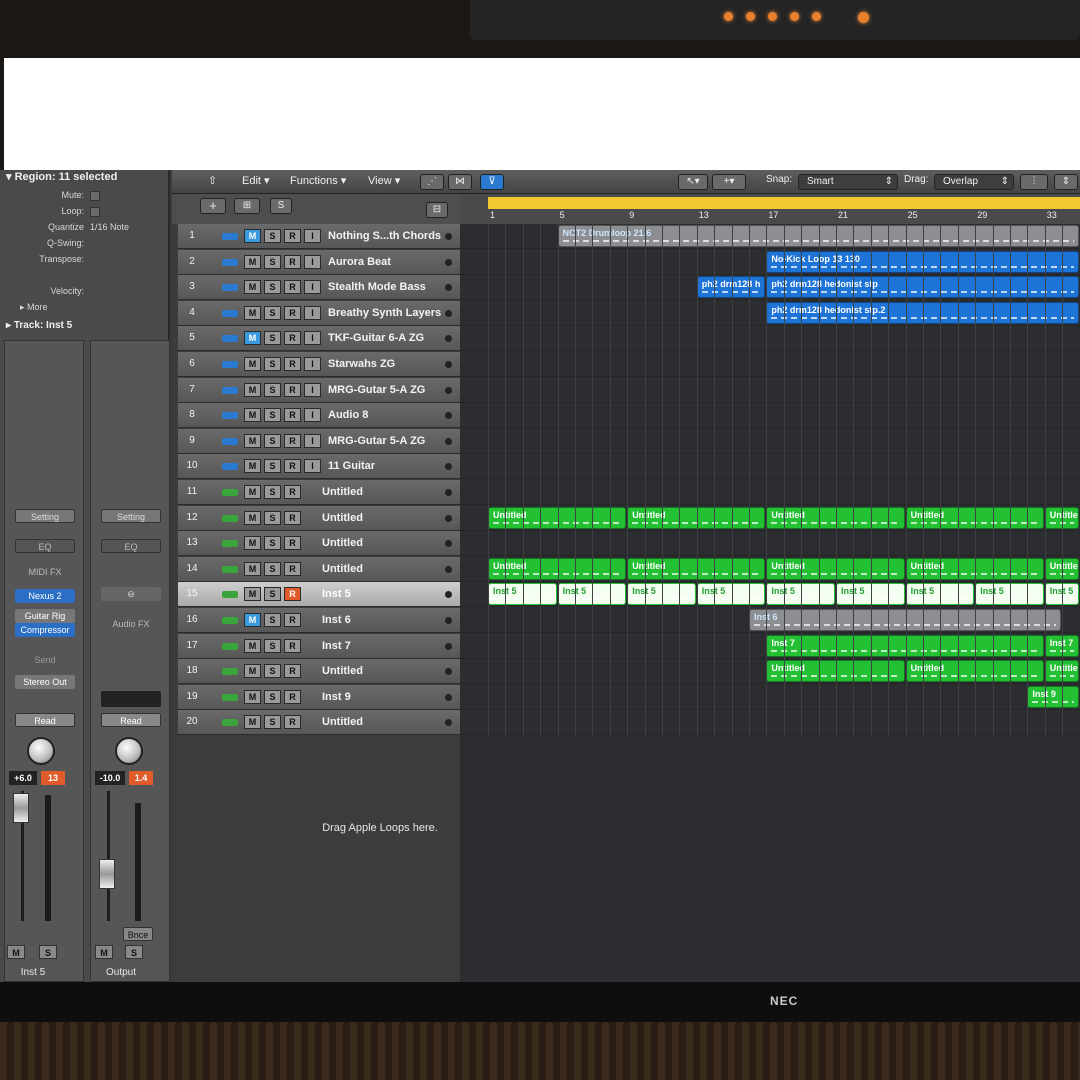  What do you see at coordinates (319, 544) in the screenshot?
I see `track-row: 13 M S R Untitled` at bounding box center [319, 544].